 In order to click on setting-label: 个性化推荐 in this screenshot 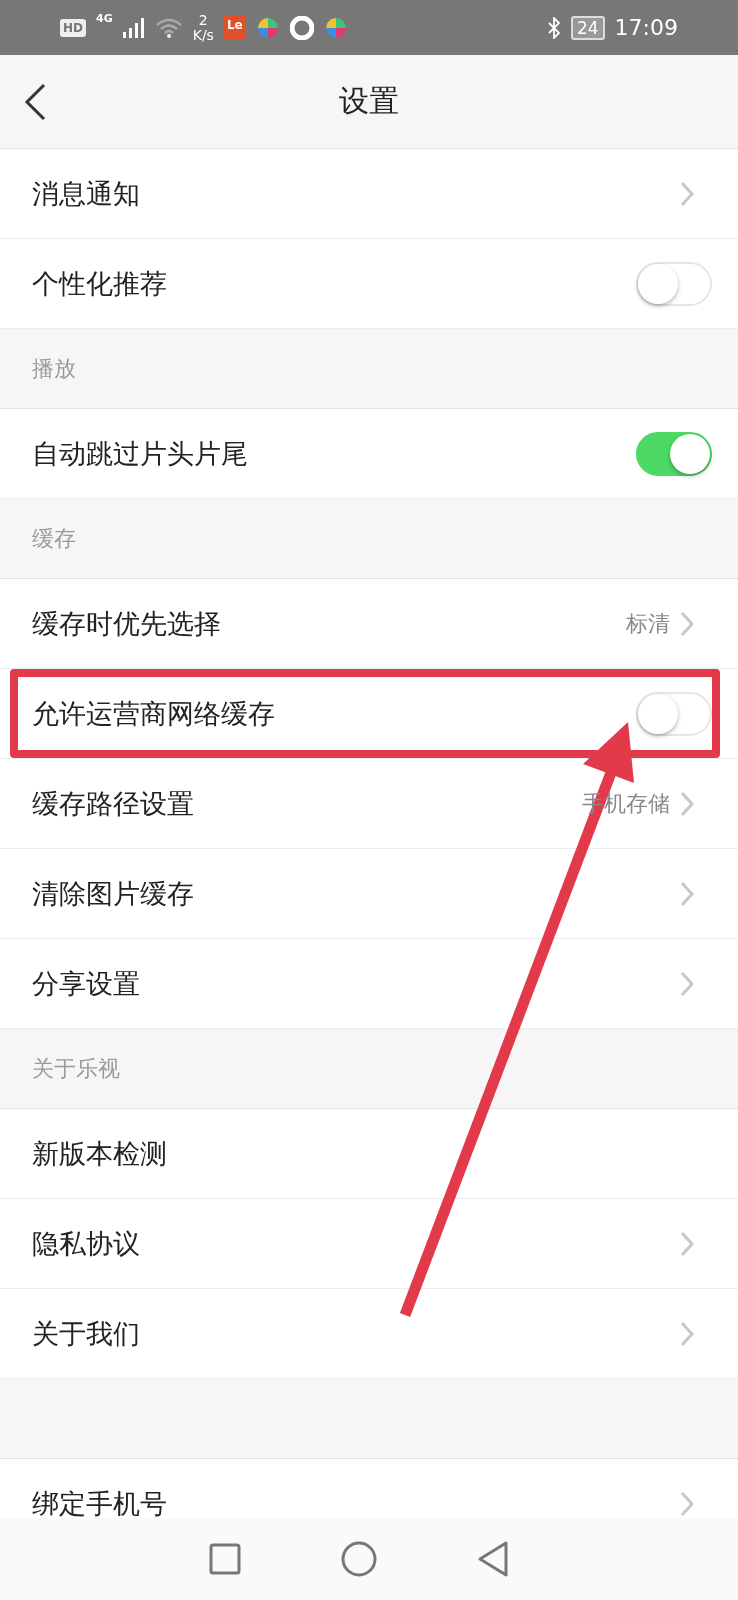, I will do `click(100, 283)`.